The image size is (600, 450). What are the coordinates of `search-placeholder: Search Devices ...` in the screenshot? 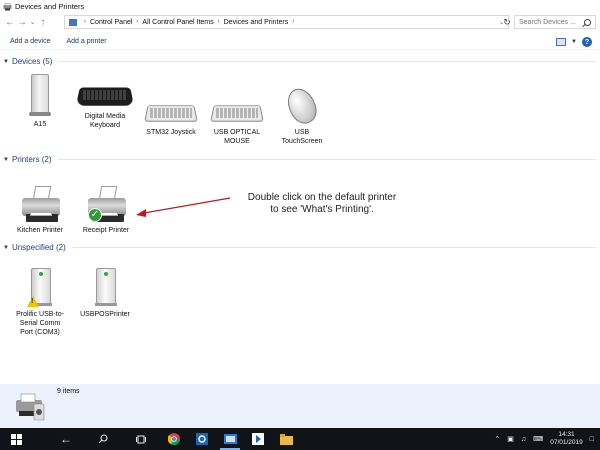 It's located at (547, 22).